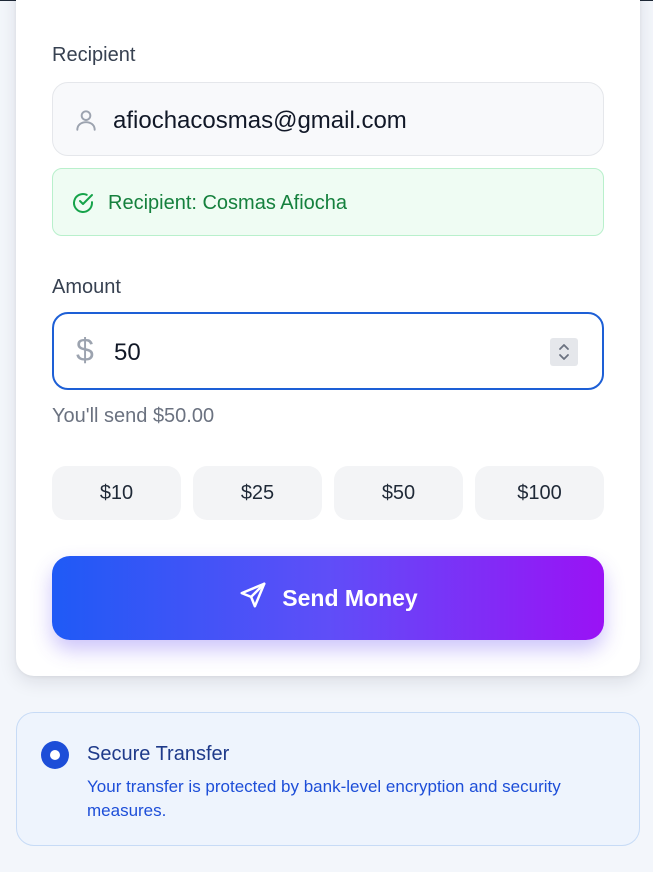 The width and height of the screenshot is (653, 872). I want to click on secure-transfer-title: Secure Transfer, so click(158, 754).